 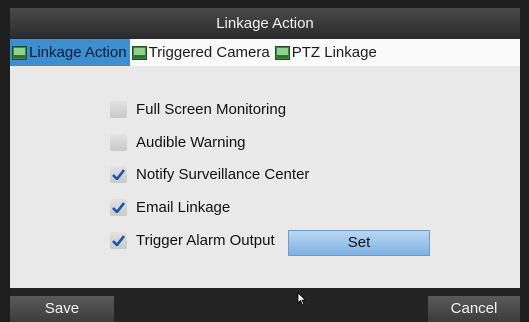 What do you see at coordinates (334, 52) in the screenshot?
I see `tab-ptz-linkage-label: PTZ Linkage` at bounding box center [334, 52].